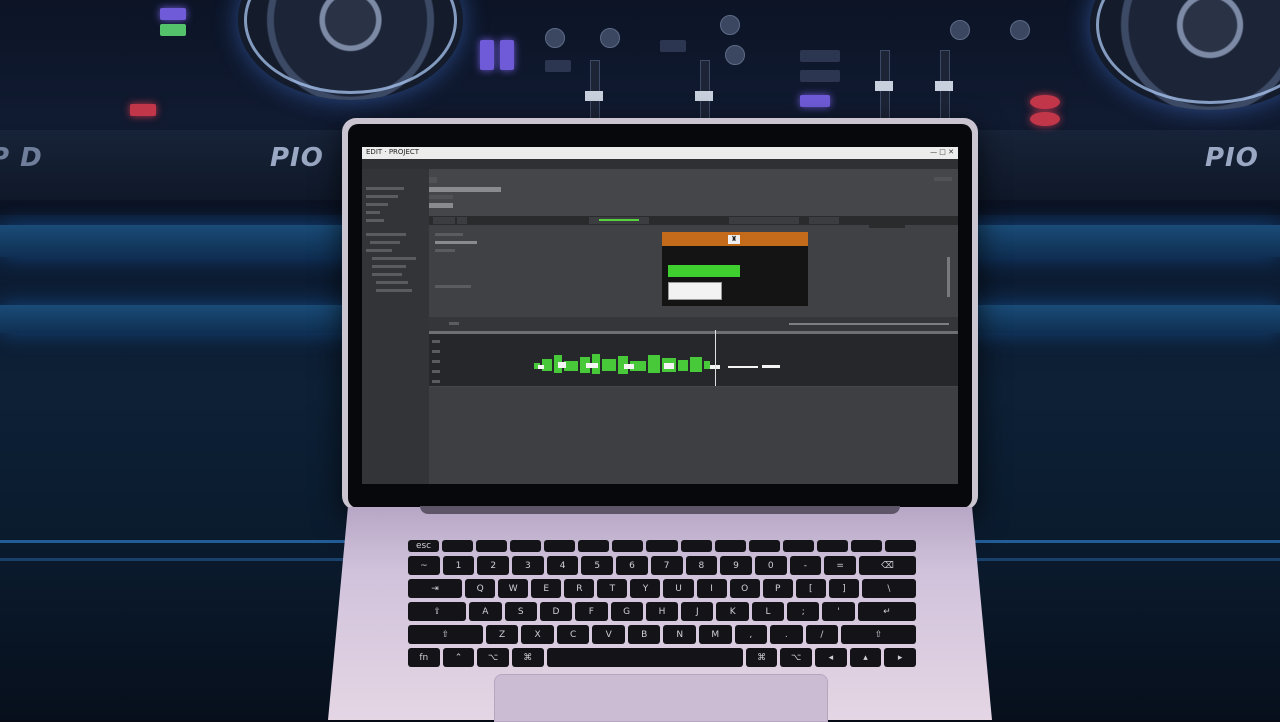  What do you see at coordinates (612, 588) in the screenshot?
I see `keyboard-key: T` at bounding box center [612, 588].